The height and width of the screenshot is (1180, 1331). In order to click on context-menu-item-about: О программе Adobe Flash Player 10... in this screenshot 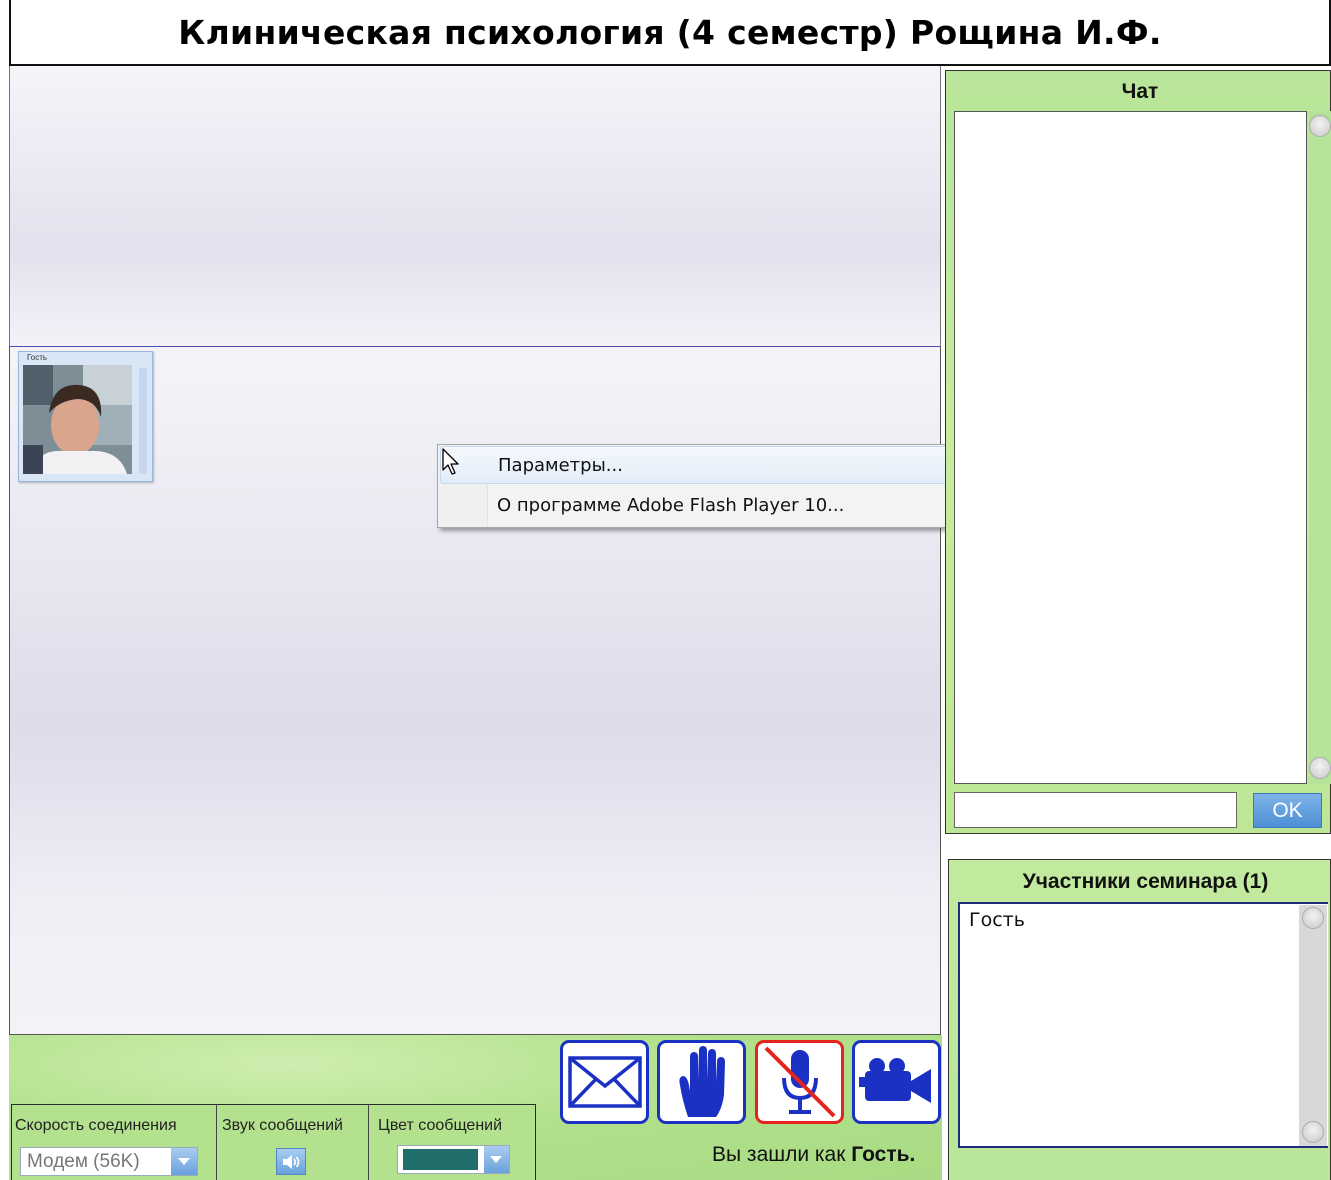, I will do `click(694, 505)`.